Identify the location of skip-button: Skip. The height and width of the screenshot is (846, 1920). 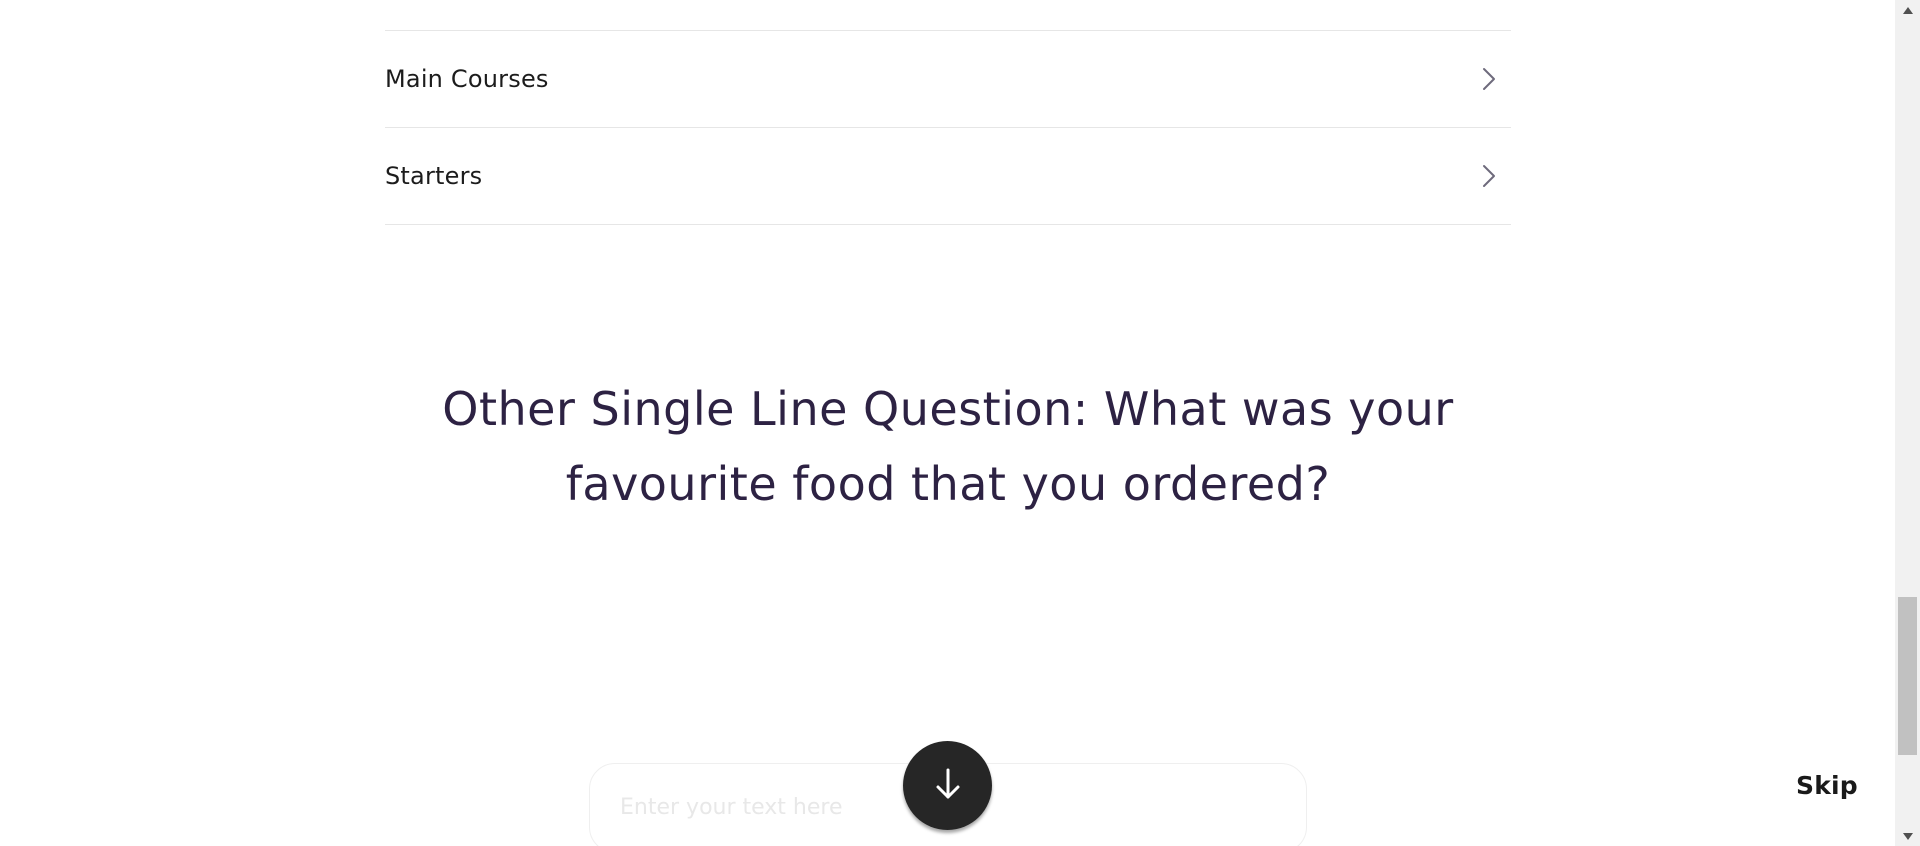
(1827, 785).